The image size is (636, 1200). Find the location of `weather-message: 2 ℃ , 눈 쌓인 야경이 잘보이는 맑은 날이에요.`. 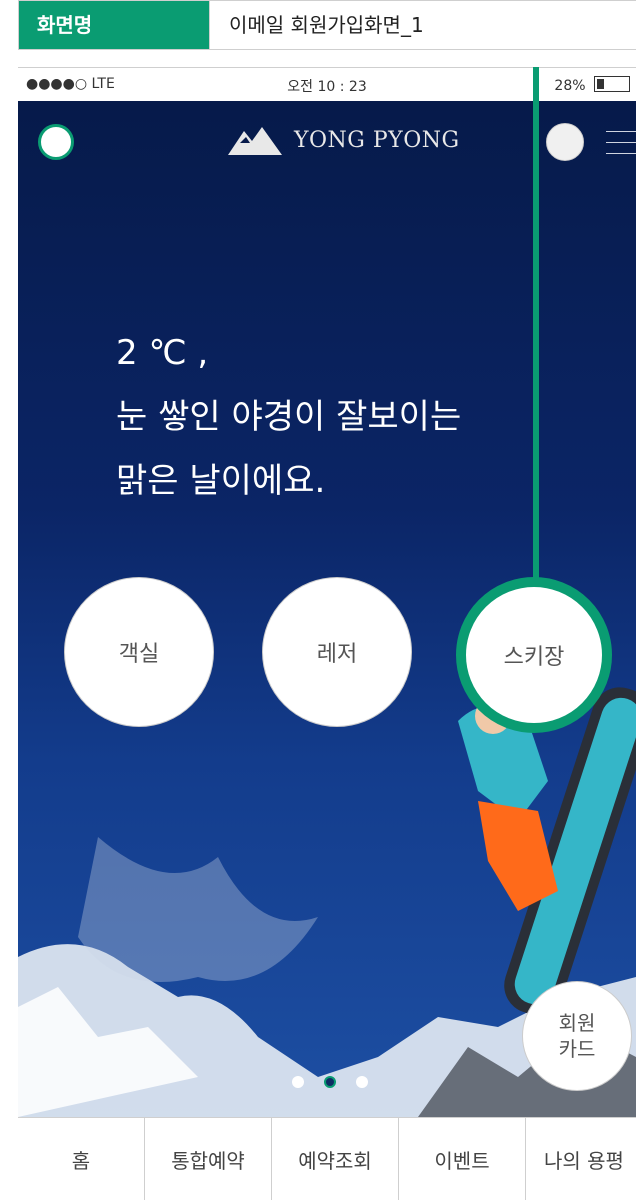

weather-message: 2 ℃ , 눈 쌓인 야경이 잘보이는 맑은 날이에요. is located at coordinates (288, 417).